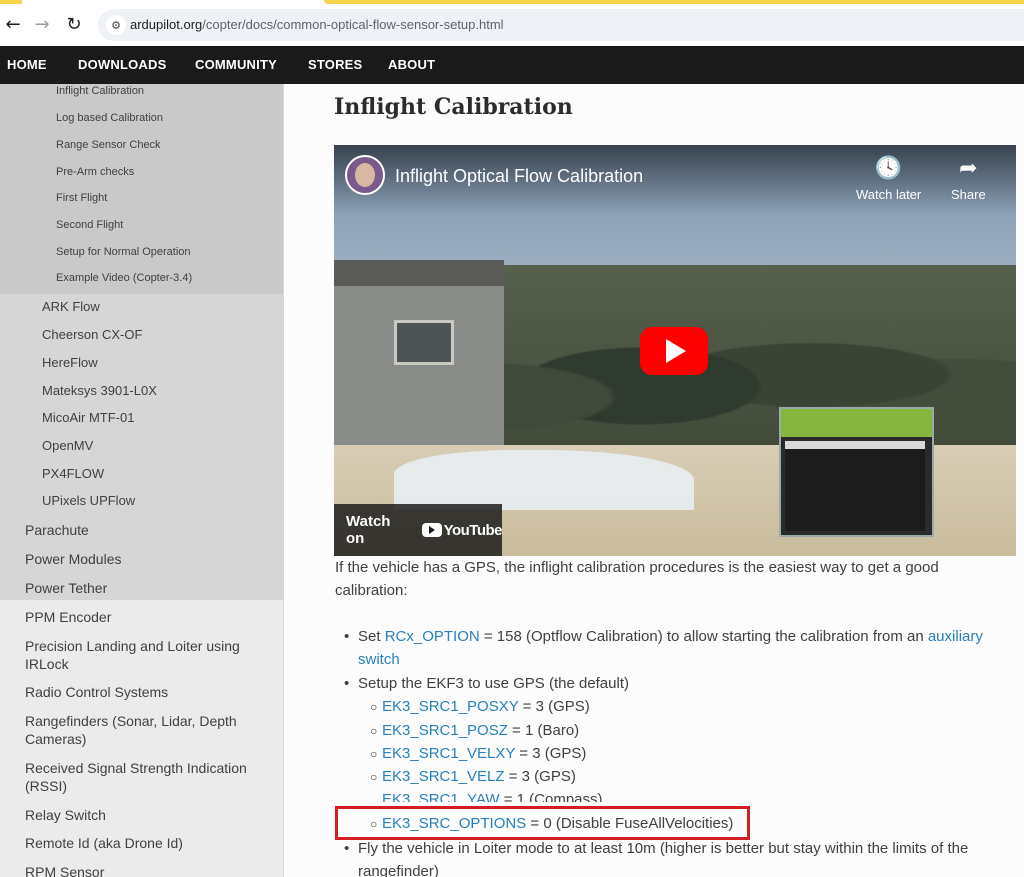 Image resolution: width=1024 pixels, height=877 pixels. I want to click on sidebar-item-micoair: MicoAir MTF-01, so click(88, 417).